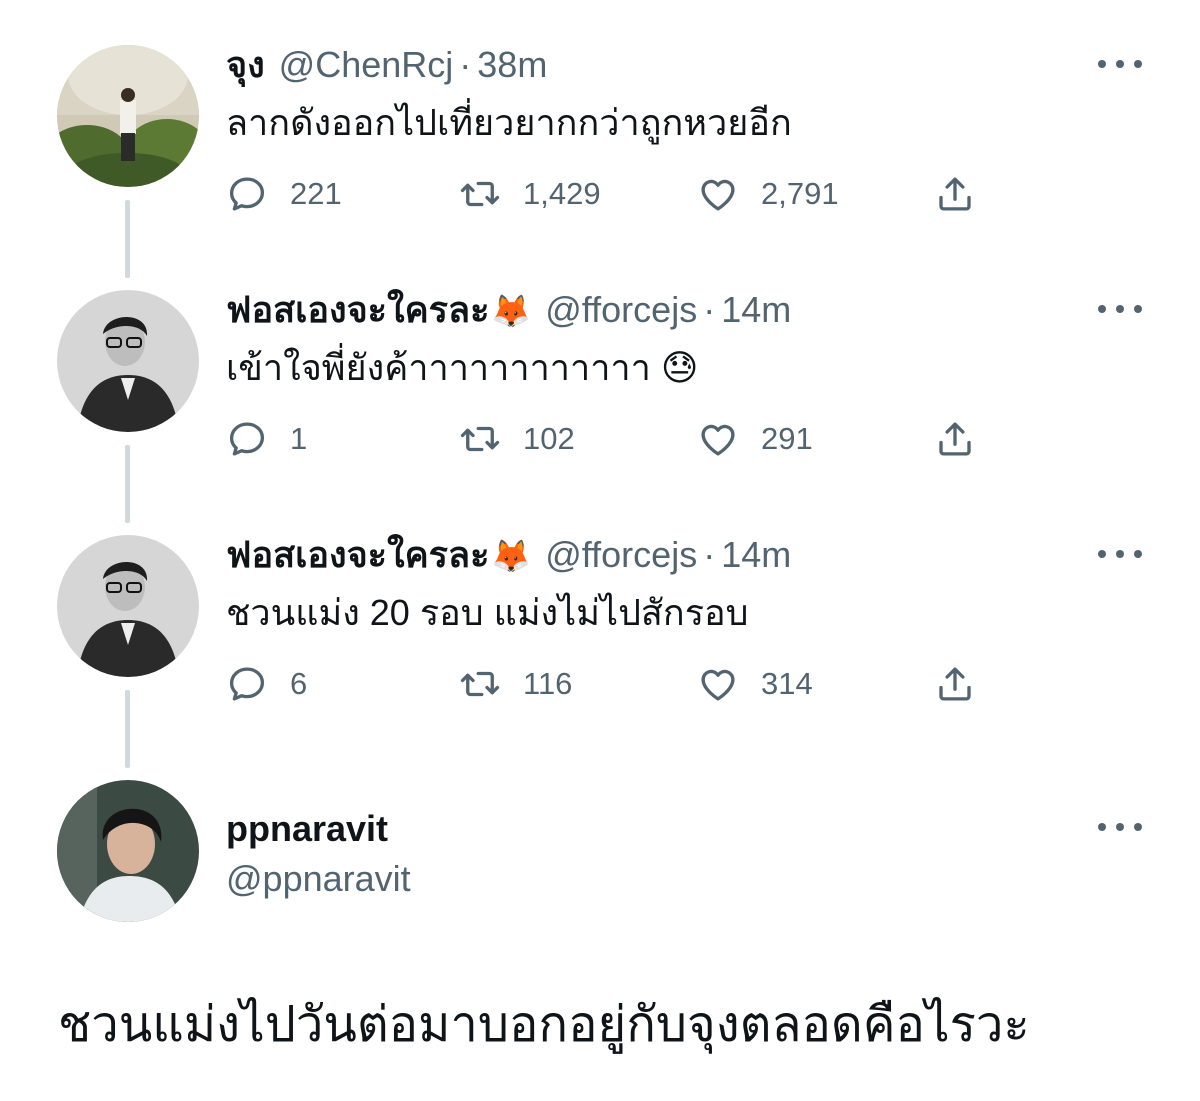  What do you see at coordinates (755, 439) in the screenshot?
I see `like-button: 291` at bounding box center [755, 439].